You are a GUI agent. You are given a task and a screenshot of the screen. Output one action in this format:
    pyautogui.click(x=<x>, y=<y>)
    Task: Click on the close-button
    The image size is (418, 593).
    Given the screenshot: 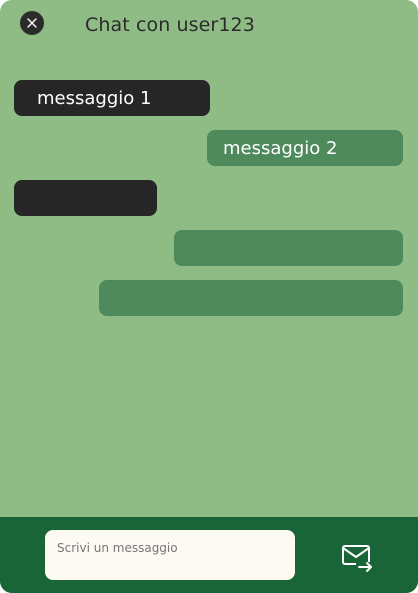 What is the action you would take?
    pyautogui.click(x=32, y=23)
    